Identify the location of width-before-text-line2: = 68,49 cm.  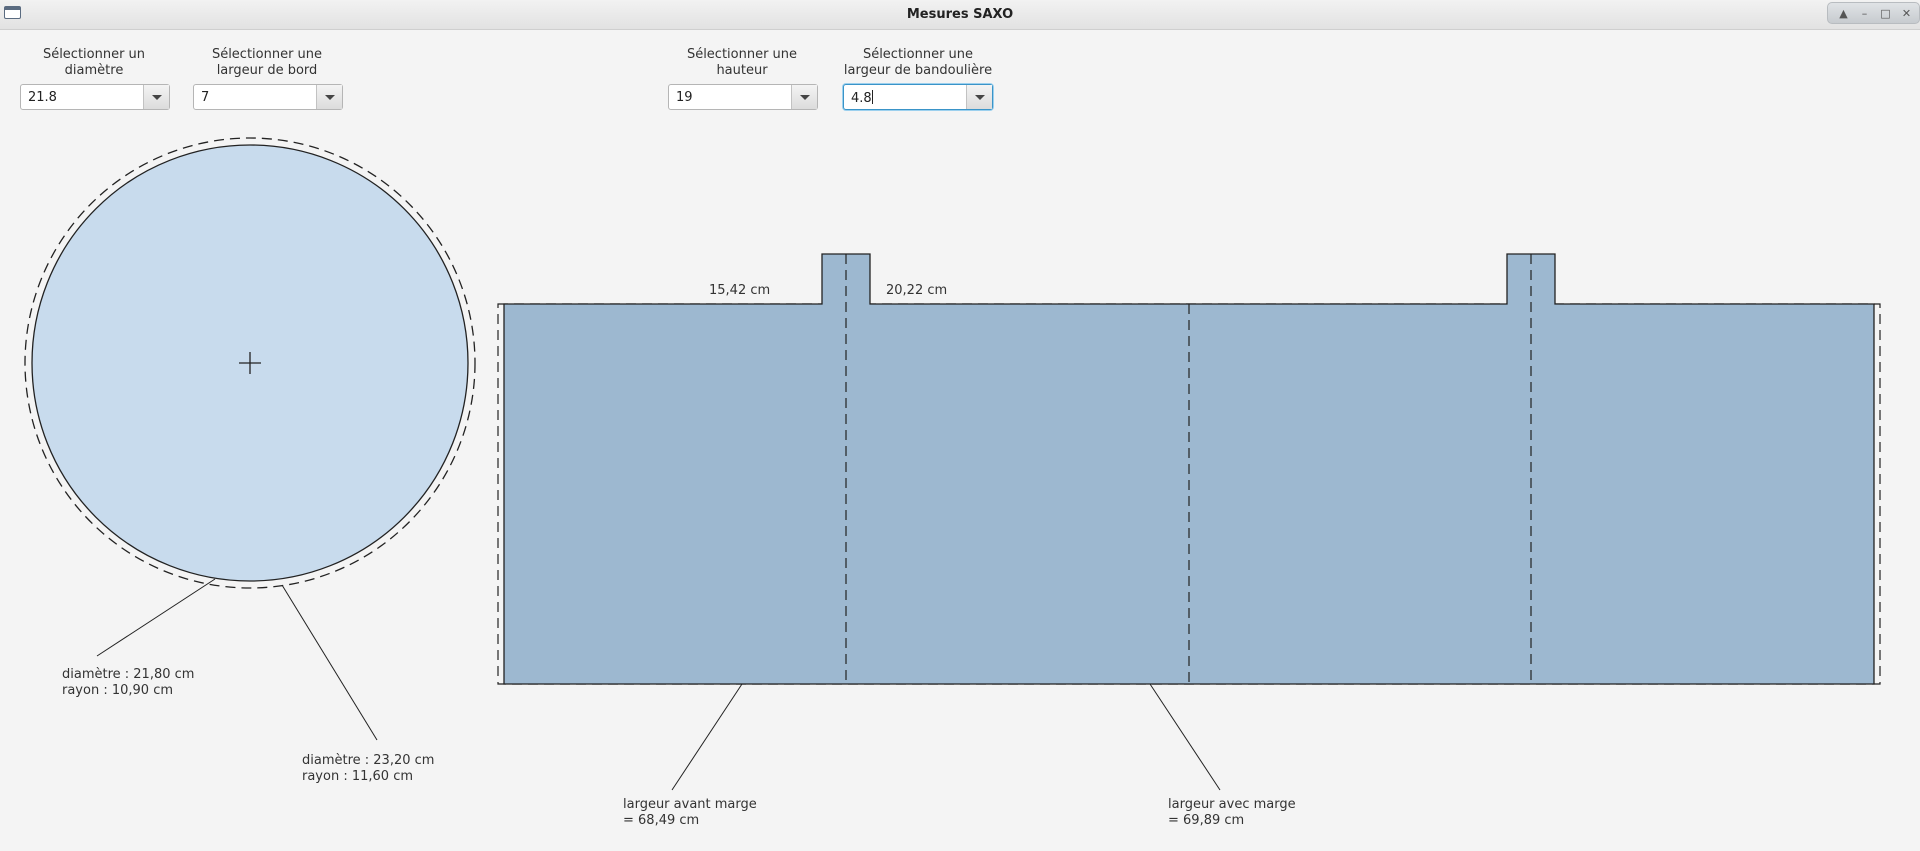
(661, 820).